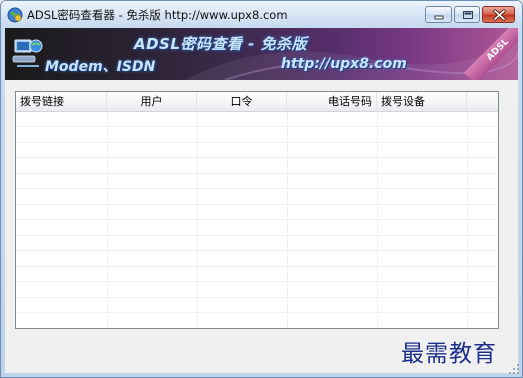 The image size is (523, 378). What do you see at coordinates (157, 15) in the screenshot?
I see `window-title: ADSL密码查看器 - 免杀版 http://www.upx8.com` at bounding box center [157, 15].